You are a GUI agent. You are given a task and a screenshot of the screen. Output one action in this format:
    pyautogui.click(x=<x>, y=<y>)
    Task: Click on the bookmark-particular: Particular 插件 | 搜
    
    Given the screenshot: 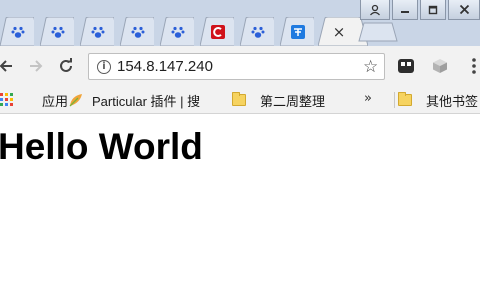 What is the action you would take?
    pyautogui.click(x=134, y=100)
    